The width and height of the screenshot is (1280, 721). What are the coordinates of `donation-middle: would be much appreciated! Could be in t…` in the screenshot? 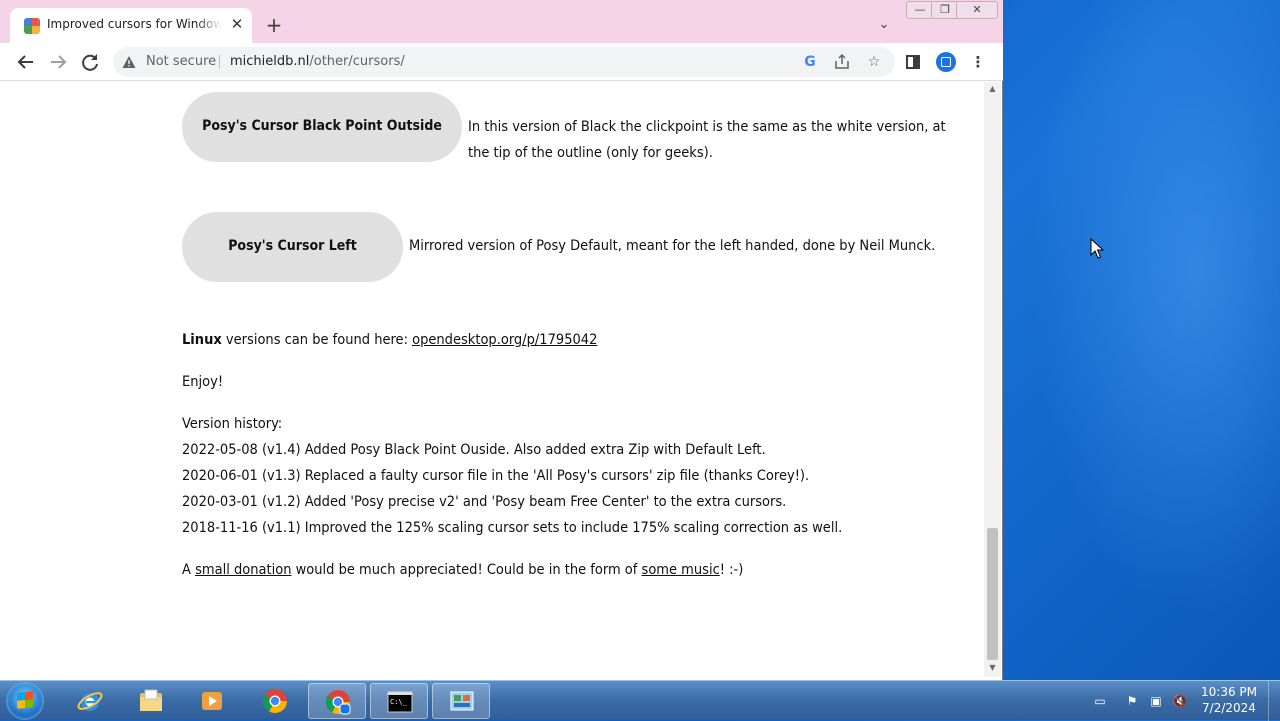 It's located at (466, 570).